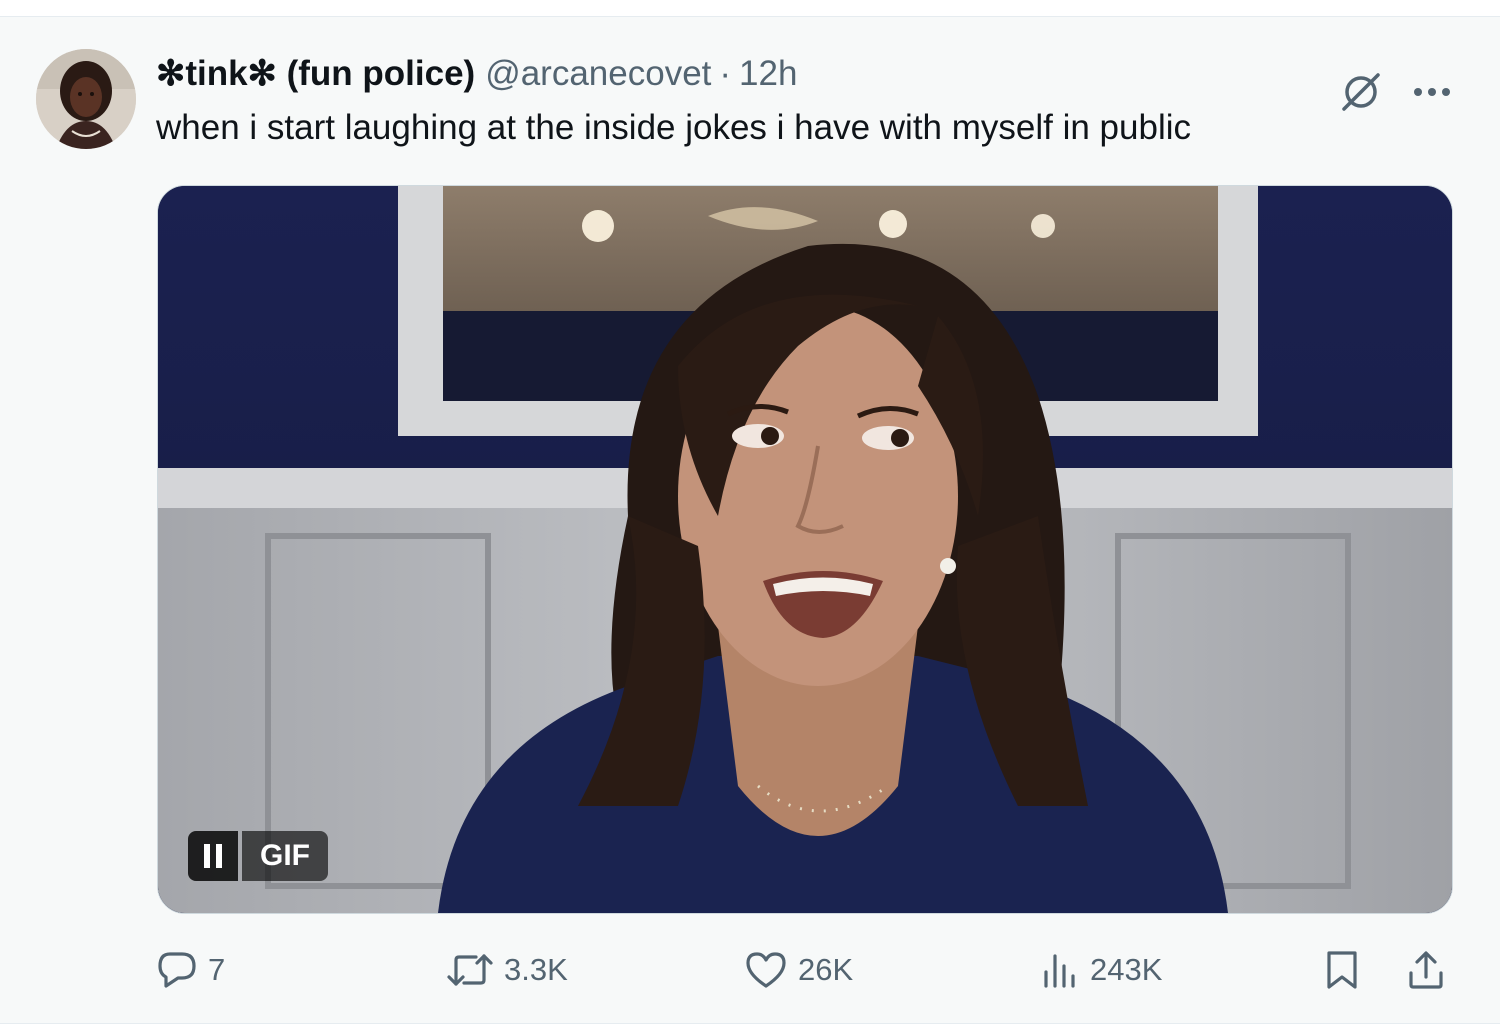  I want to click on pause-icon, so click(213, 856).